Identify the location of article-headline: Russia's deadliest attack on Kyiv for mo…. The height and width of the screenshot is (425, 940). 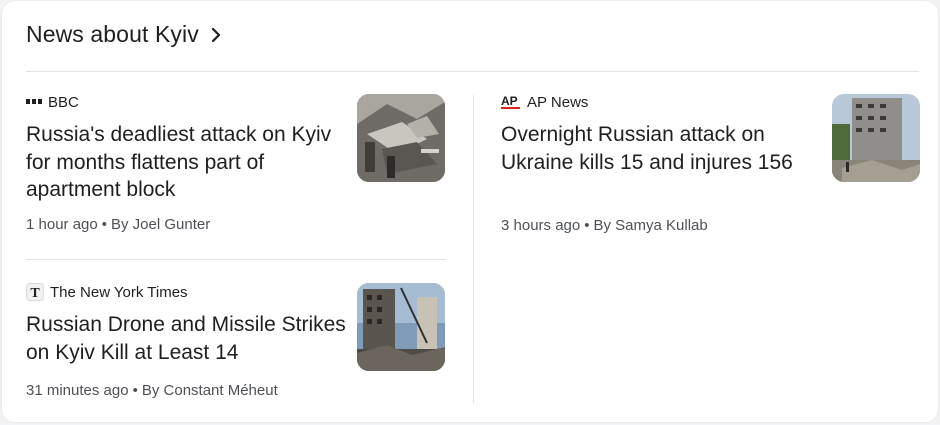
(186, 162).